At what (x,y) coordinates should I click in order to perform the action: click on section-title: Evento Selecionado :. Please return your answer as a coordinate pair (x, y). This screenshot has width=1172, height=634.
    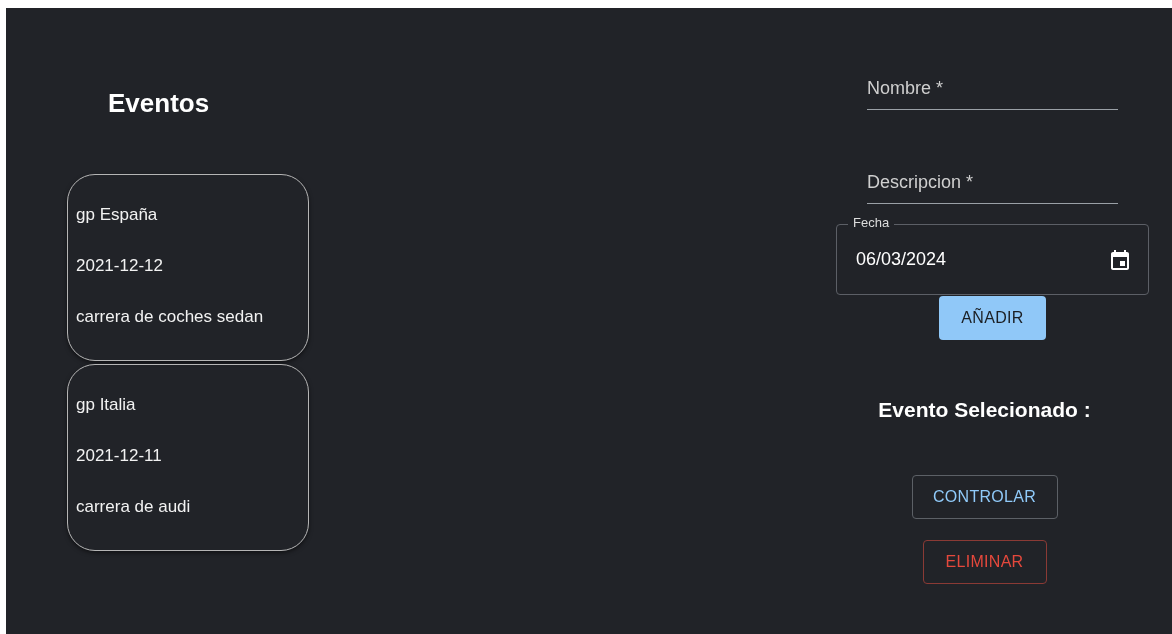
    Looking at the image, I should click on (984, 410).